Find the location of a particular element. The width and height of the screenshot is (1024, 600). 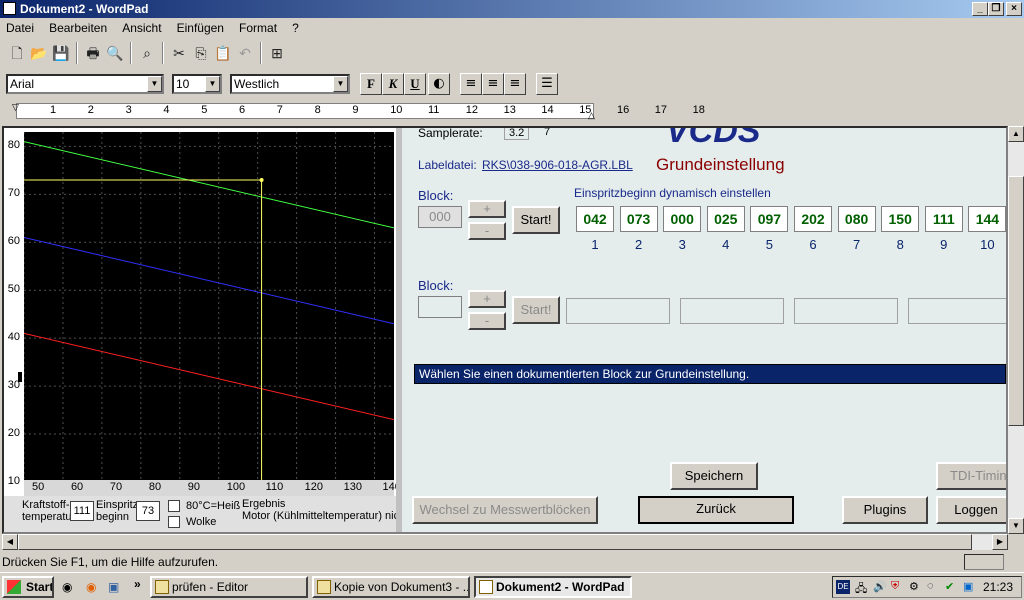

samplerate-label: Samplerate: is located at coordinates (450, 133).